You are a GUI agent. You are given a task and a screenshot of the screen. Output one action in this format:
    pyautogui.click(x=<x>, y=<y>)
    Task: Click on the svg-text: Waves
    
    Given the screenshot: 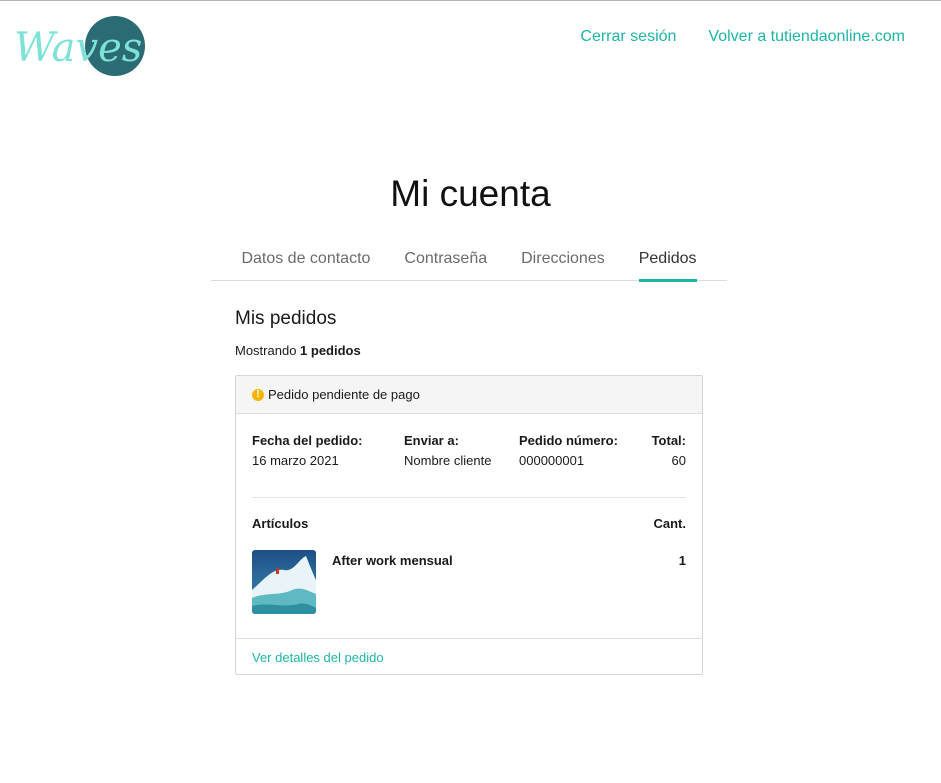 What is the action you would take?
    pyautogui.click(x=78, y=48)
    